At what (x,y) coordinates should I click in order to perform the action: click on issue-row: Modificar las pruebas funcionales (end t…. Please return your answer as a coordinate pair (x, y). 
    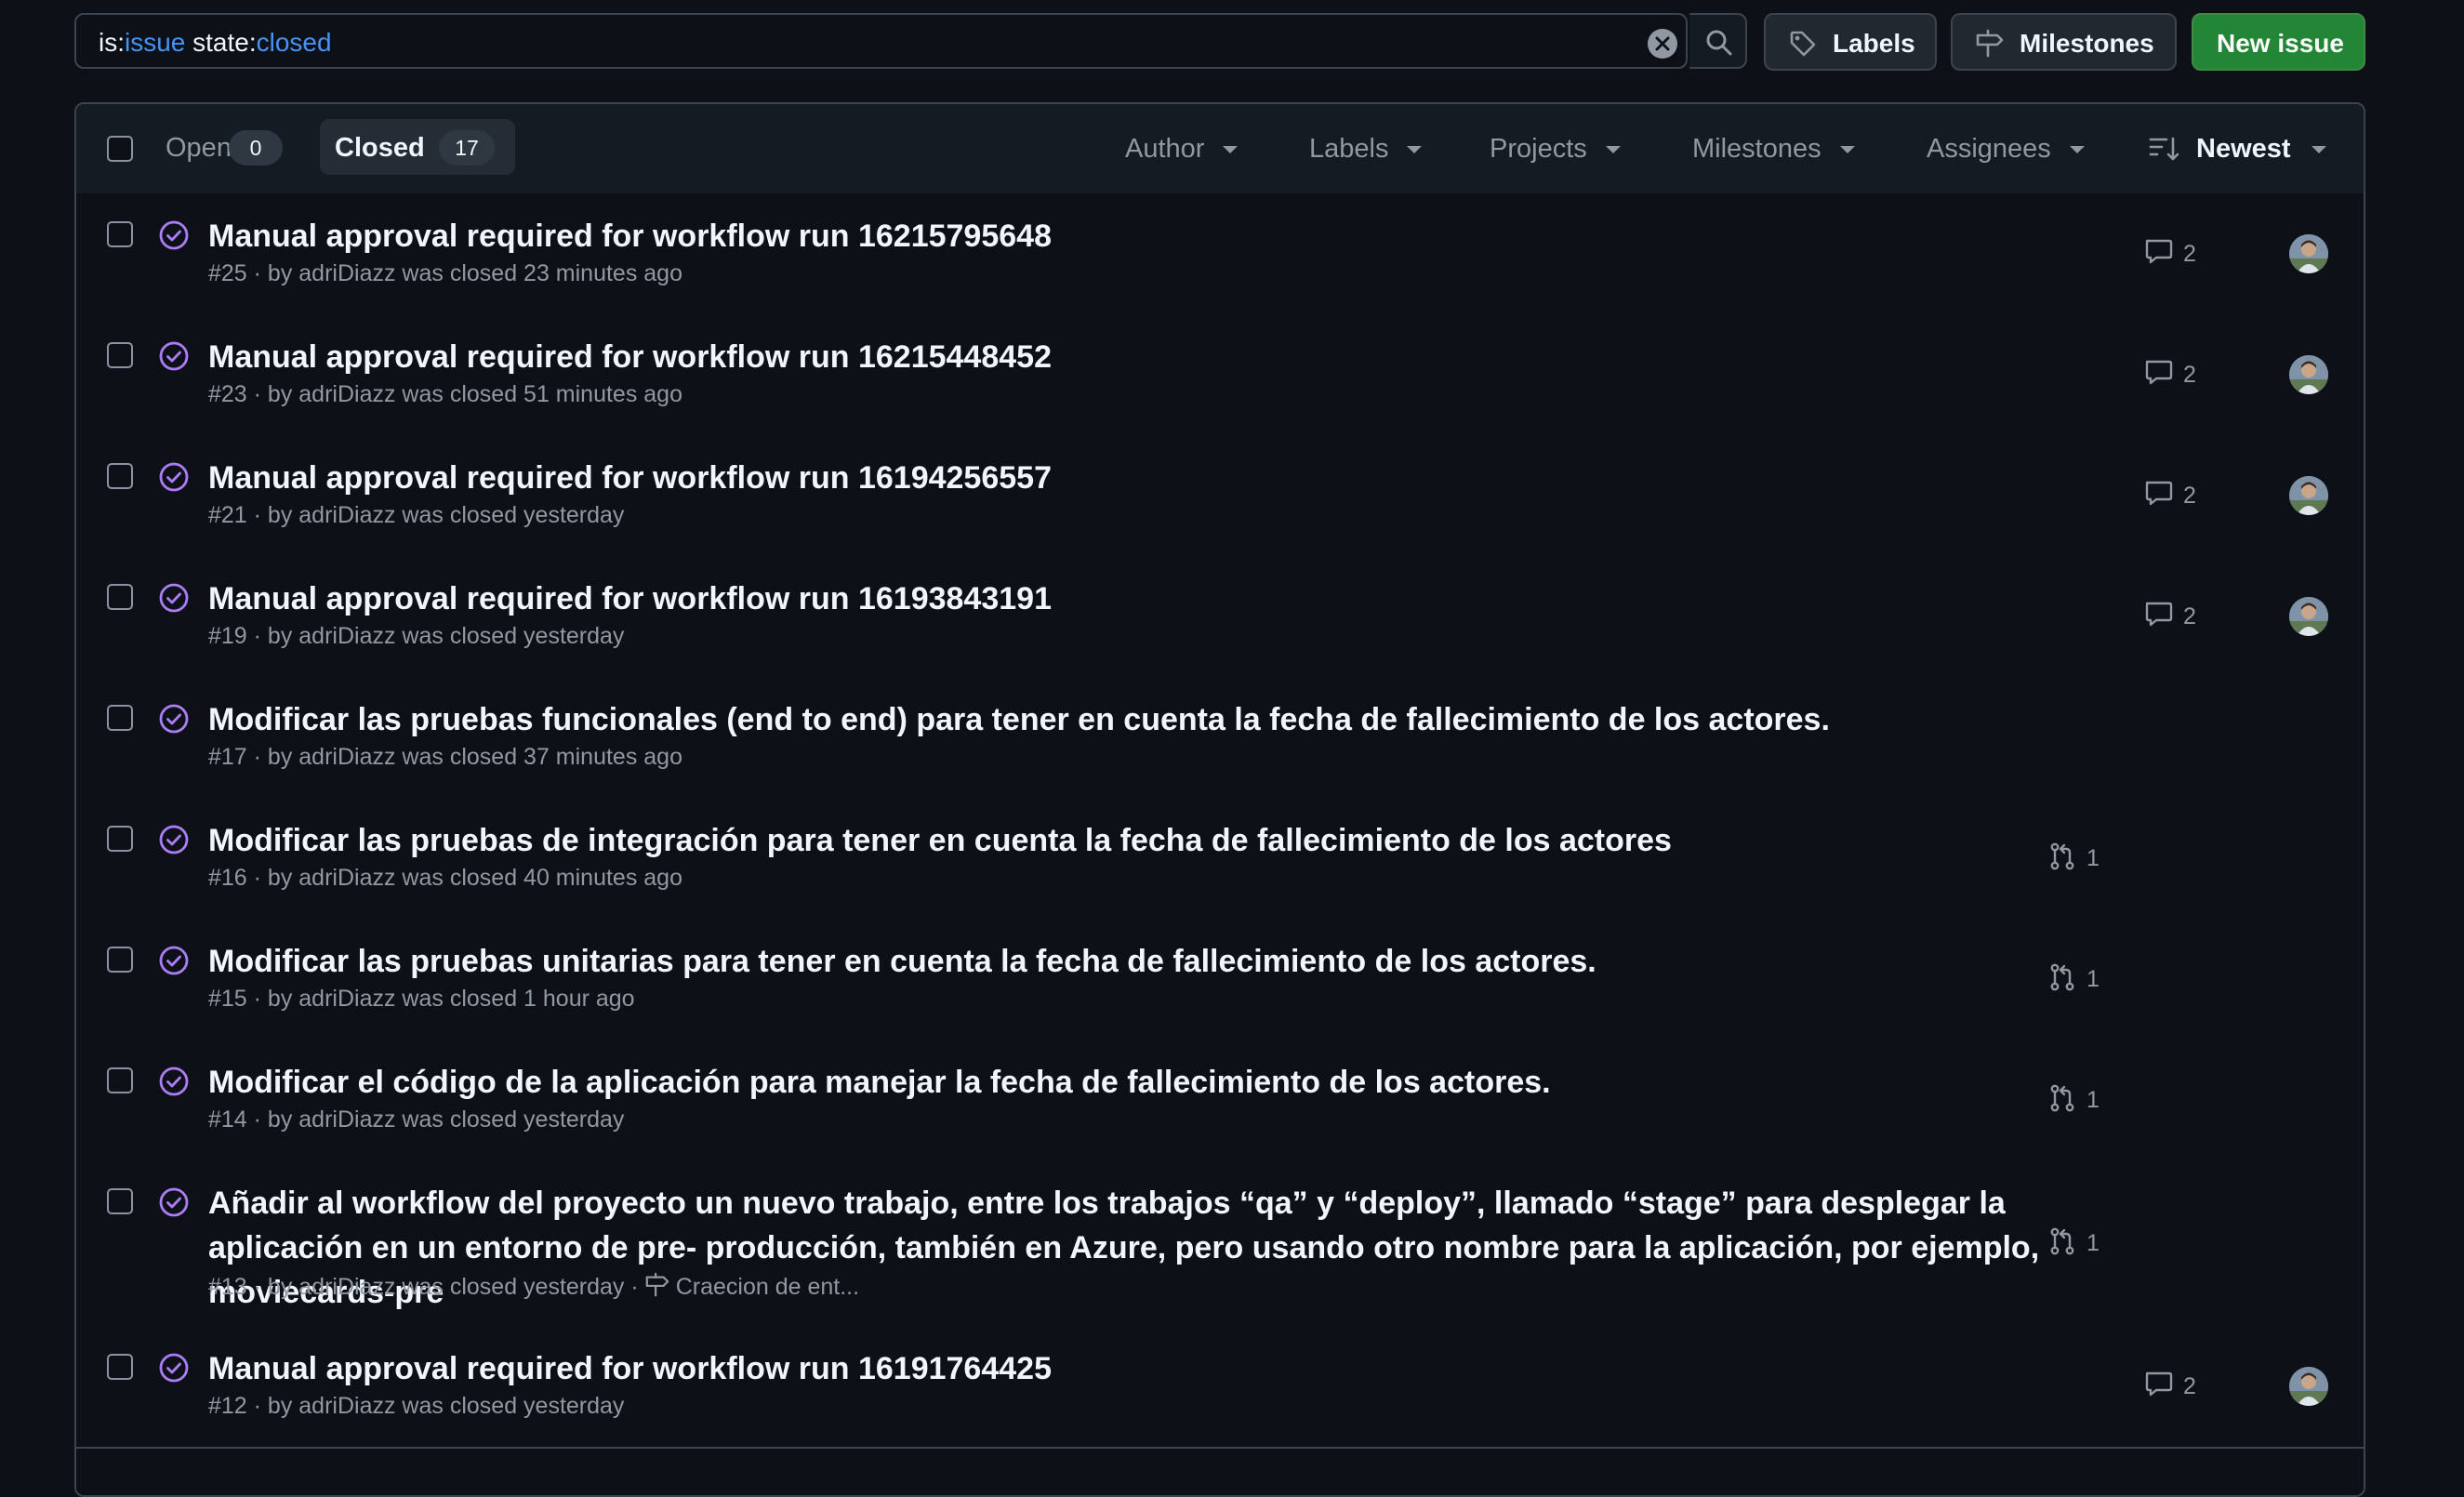
    Looking at the image, I should click on (1220, 738).